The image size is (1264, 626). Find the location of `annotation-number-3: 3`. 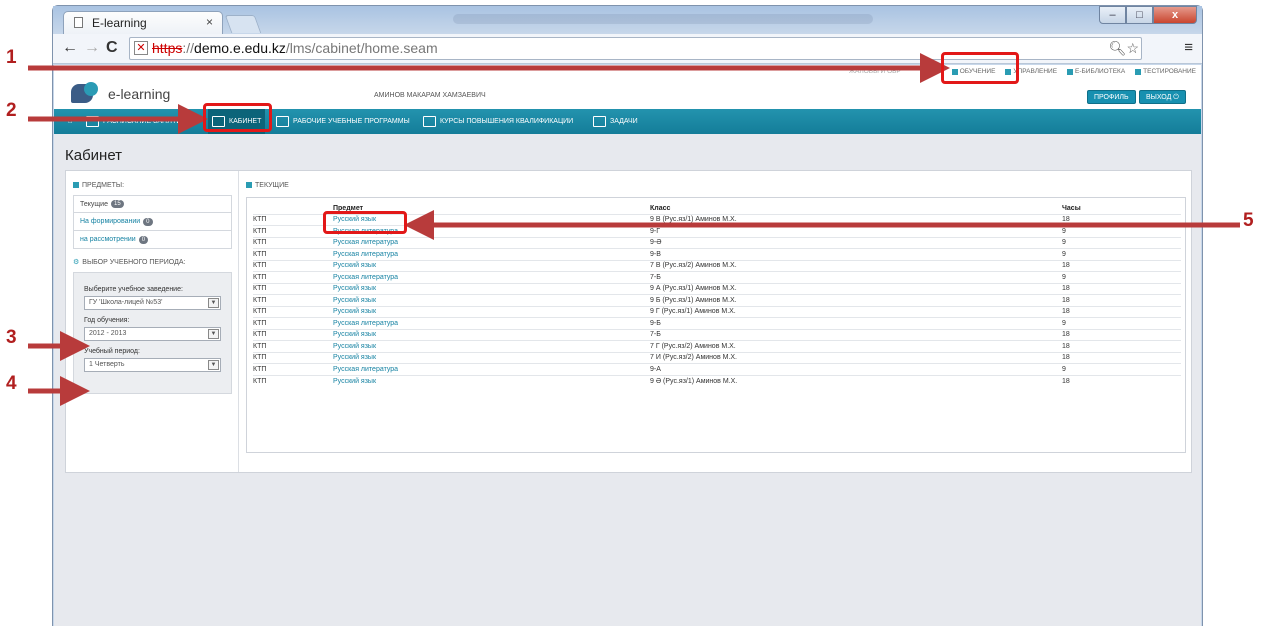

annotation-number-3: 3 is located at coordinates (11, 337).